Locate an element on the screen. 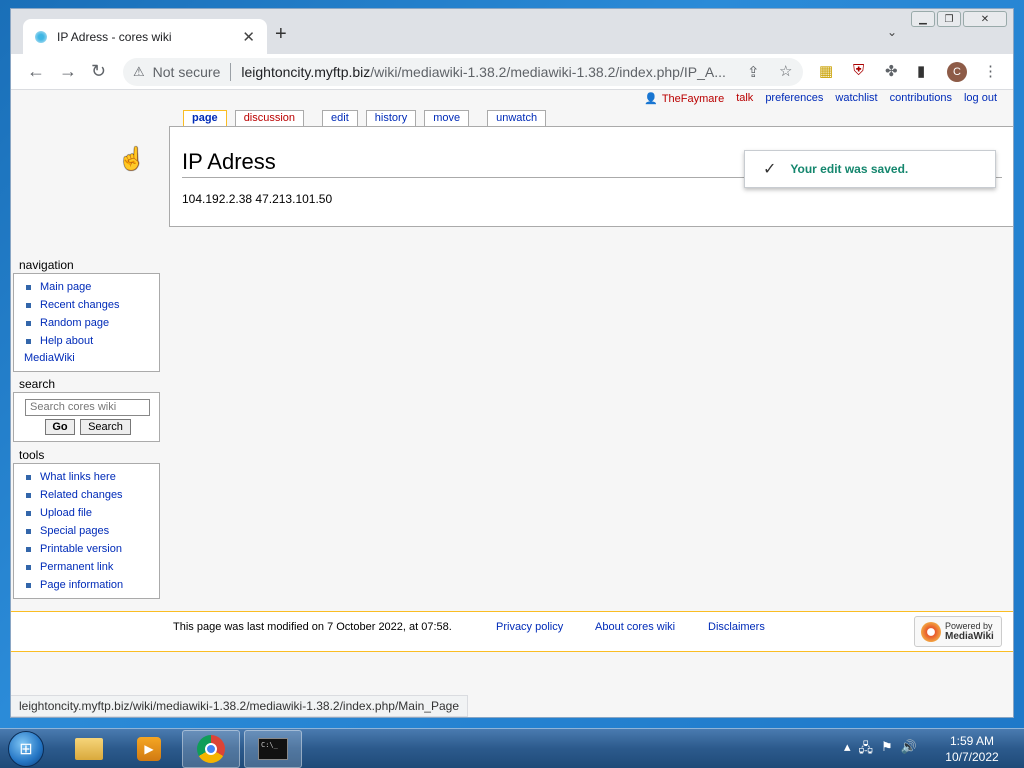  browser-tab: IP Adress - cores wiki ✕ is located at coordinates (145, 36).